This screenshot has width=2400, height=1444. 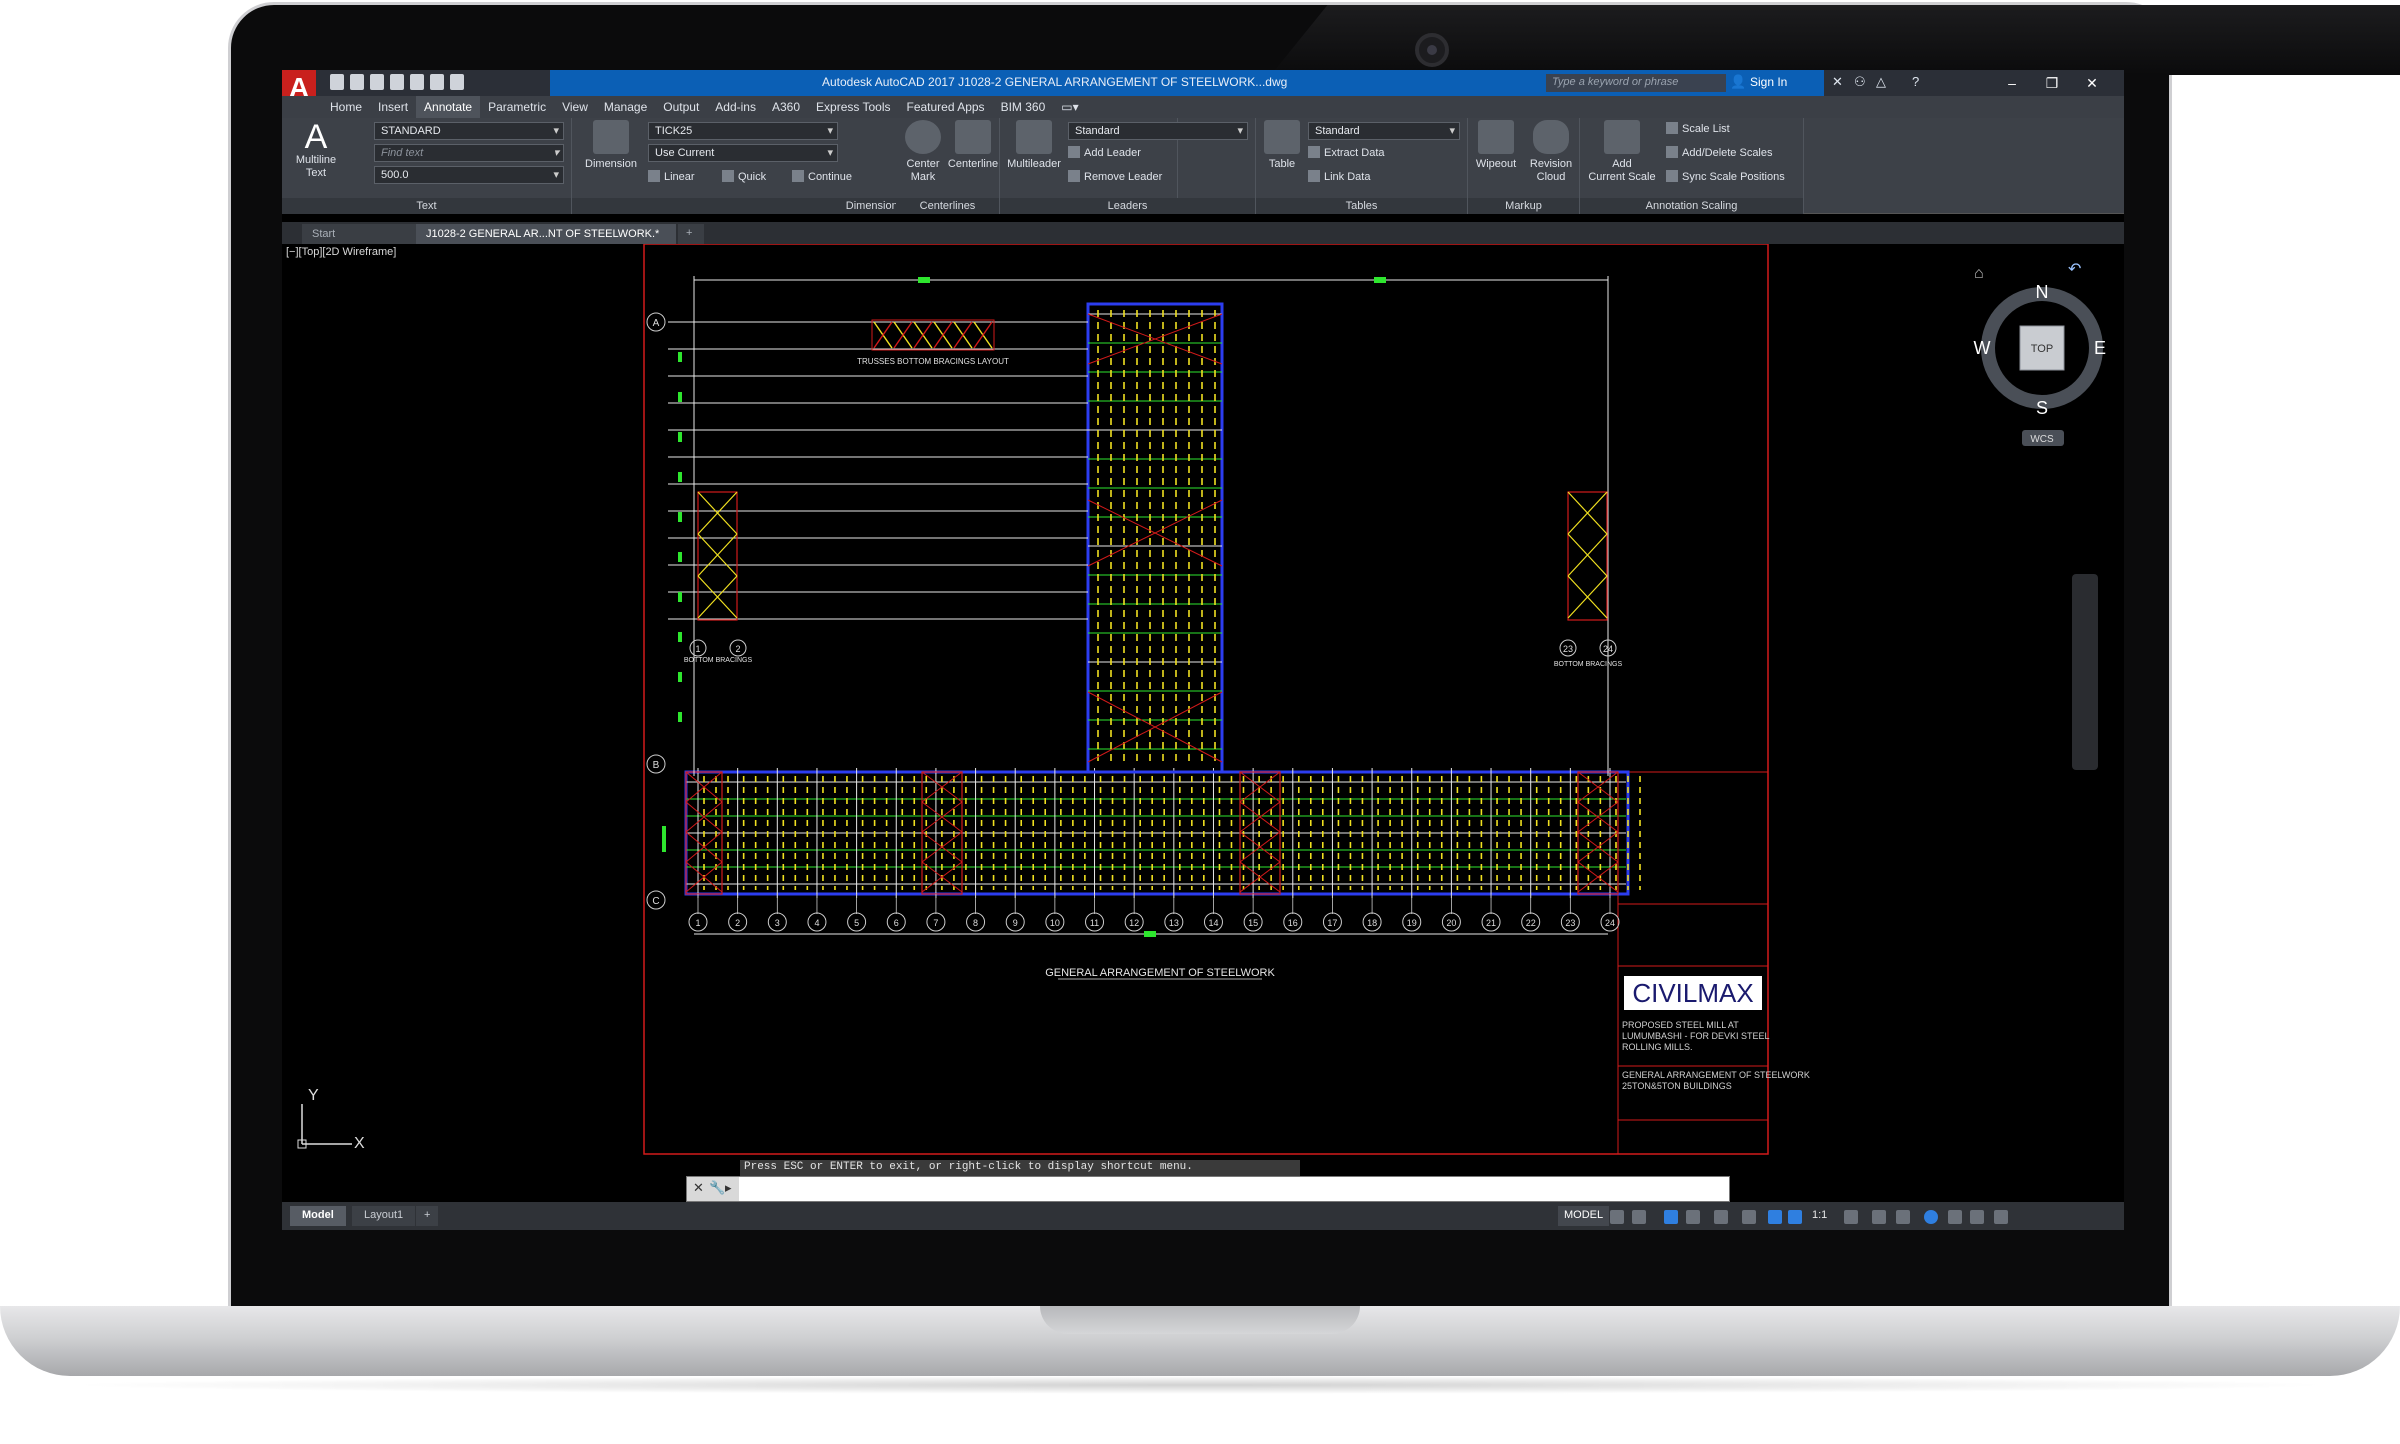 What do you see at coordinates (469, 131) in the screenshot?
I see `text-style-select: STANDARD` at bounding box center [469, 131].